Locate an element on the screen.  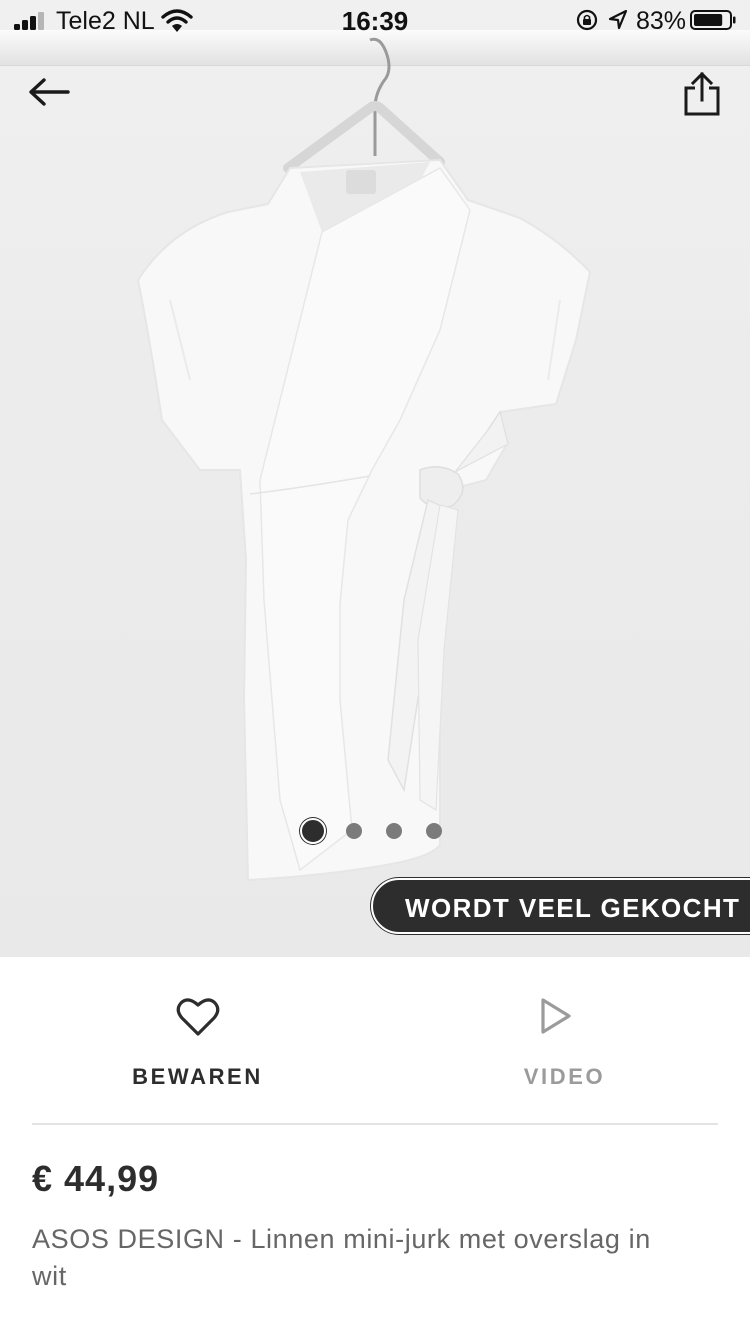
popular-badge-label: WORDT VEEL GEKOCHT is located at coordinates (573, 908).